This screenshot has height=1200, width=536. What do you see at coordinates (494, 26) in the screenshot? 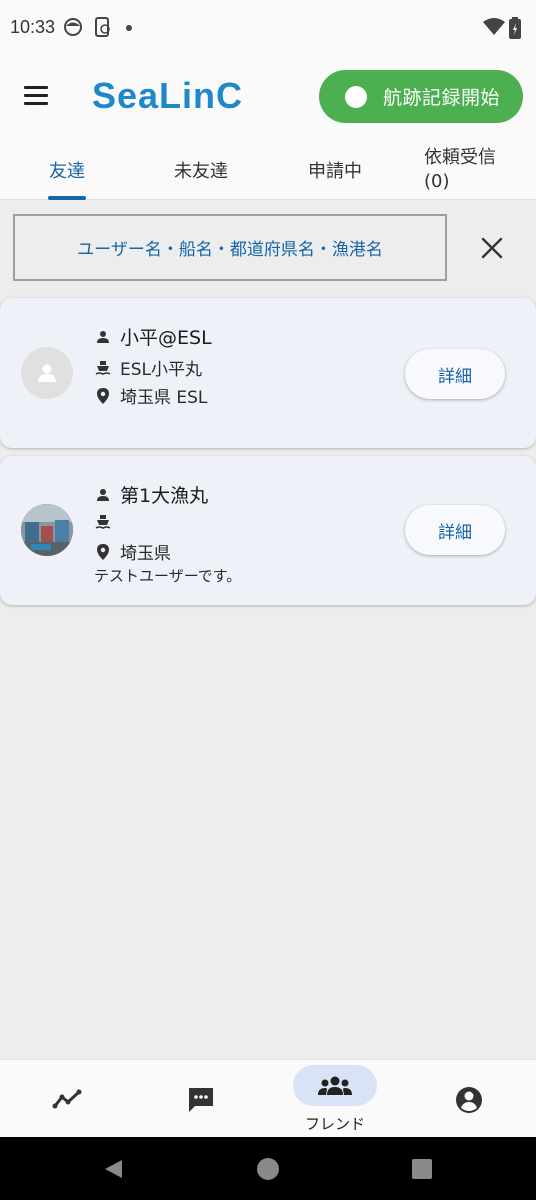
I see `wifi-icon` at bounding box center [494, 26].